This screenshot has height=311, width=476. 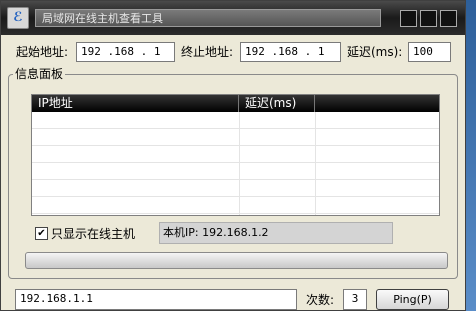 I want to click on delay-label: 延迟(ms):, so click(x=375, y=52).